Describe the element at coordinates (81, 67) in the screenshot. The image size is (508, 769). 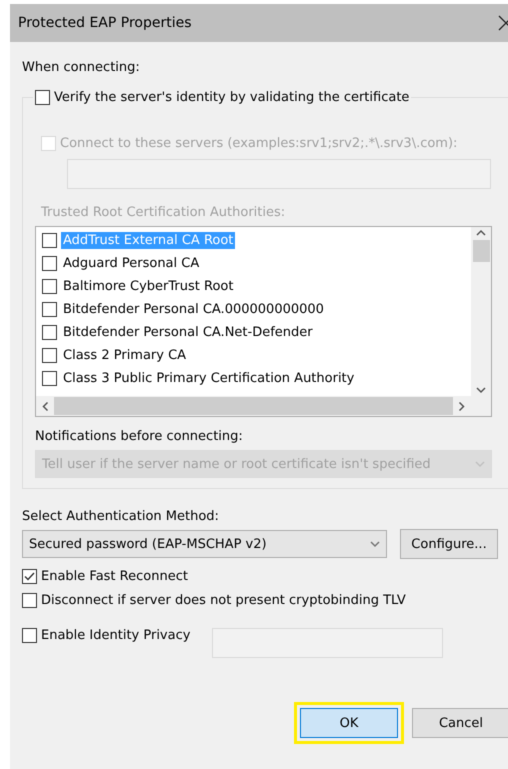
I see `section-label: When connecting:` at that location.